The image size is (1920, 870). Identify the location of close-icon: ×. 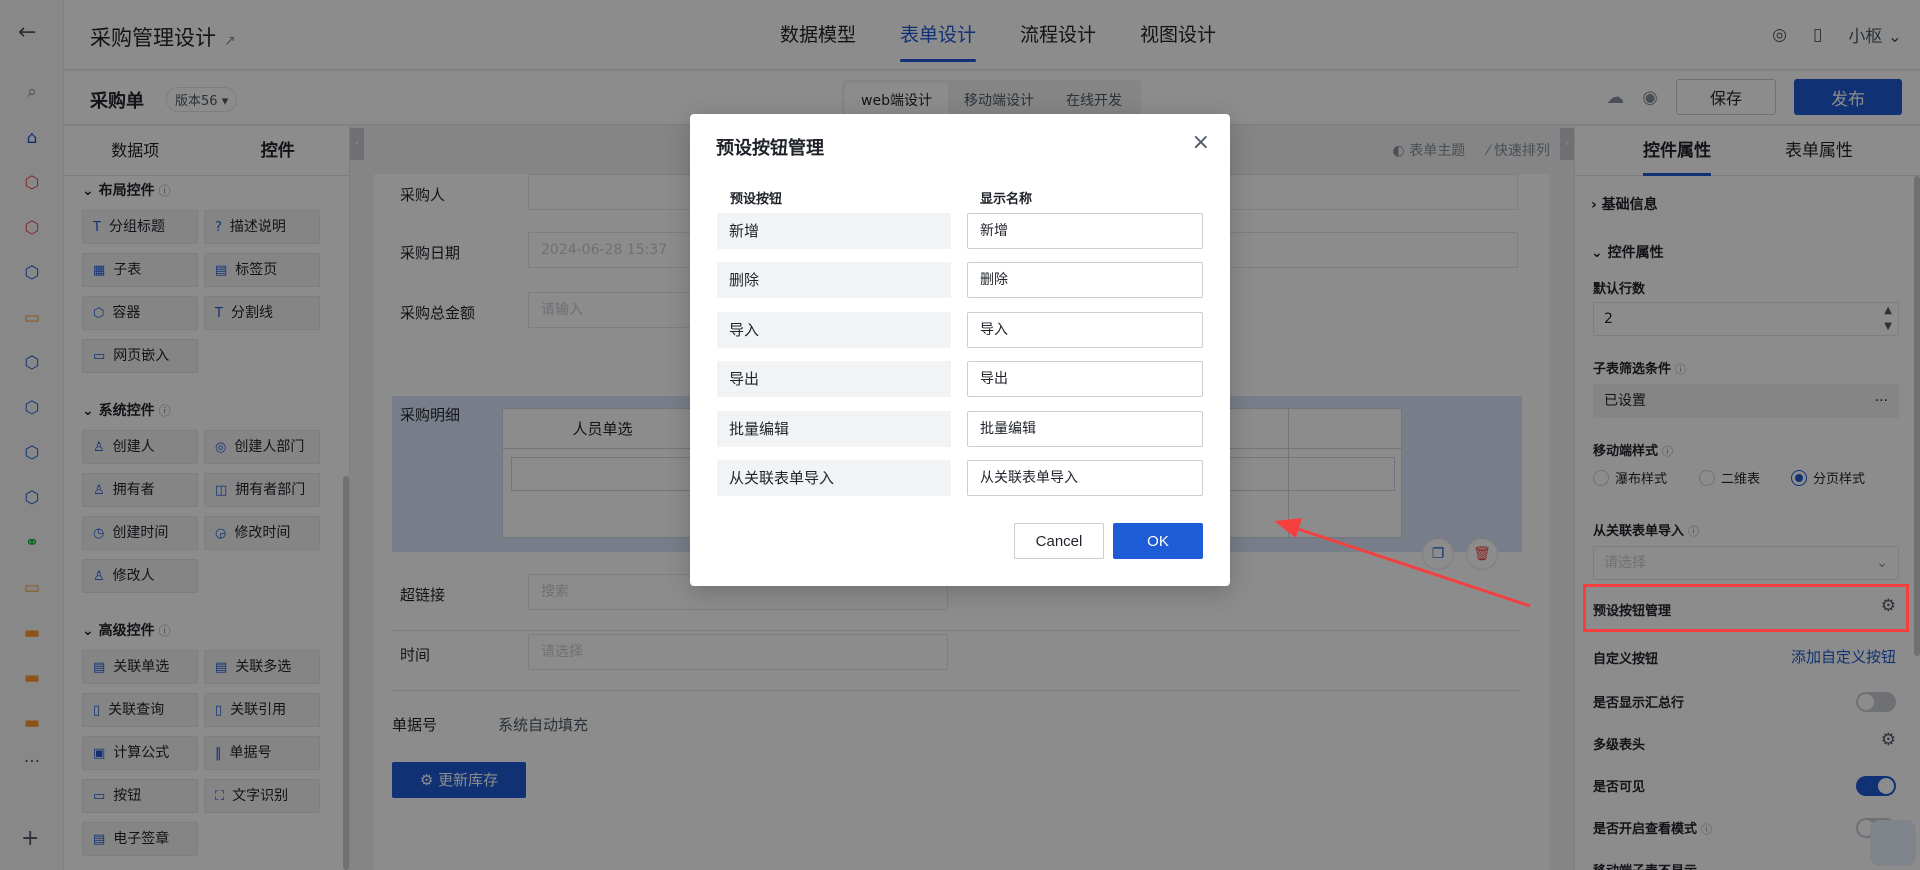
(1201, 142).